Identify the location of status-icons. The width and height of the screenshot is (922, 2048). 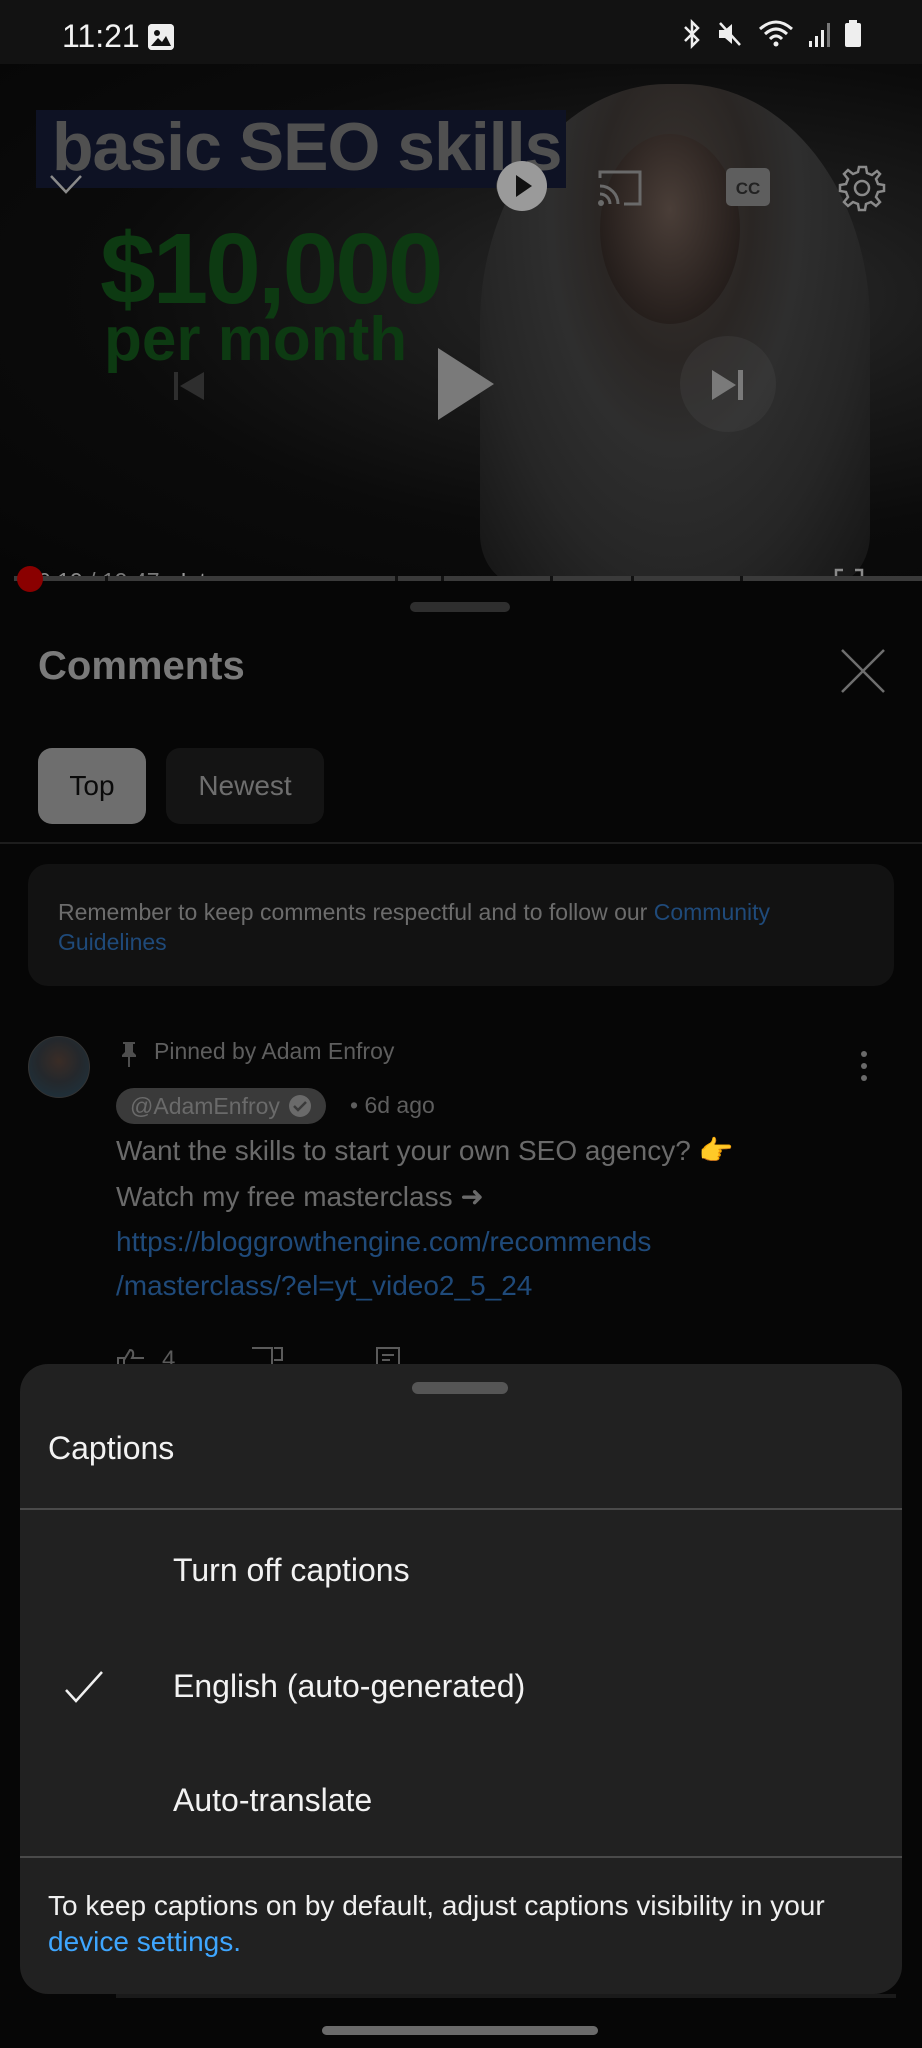
(772, 34).